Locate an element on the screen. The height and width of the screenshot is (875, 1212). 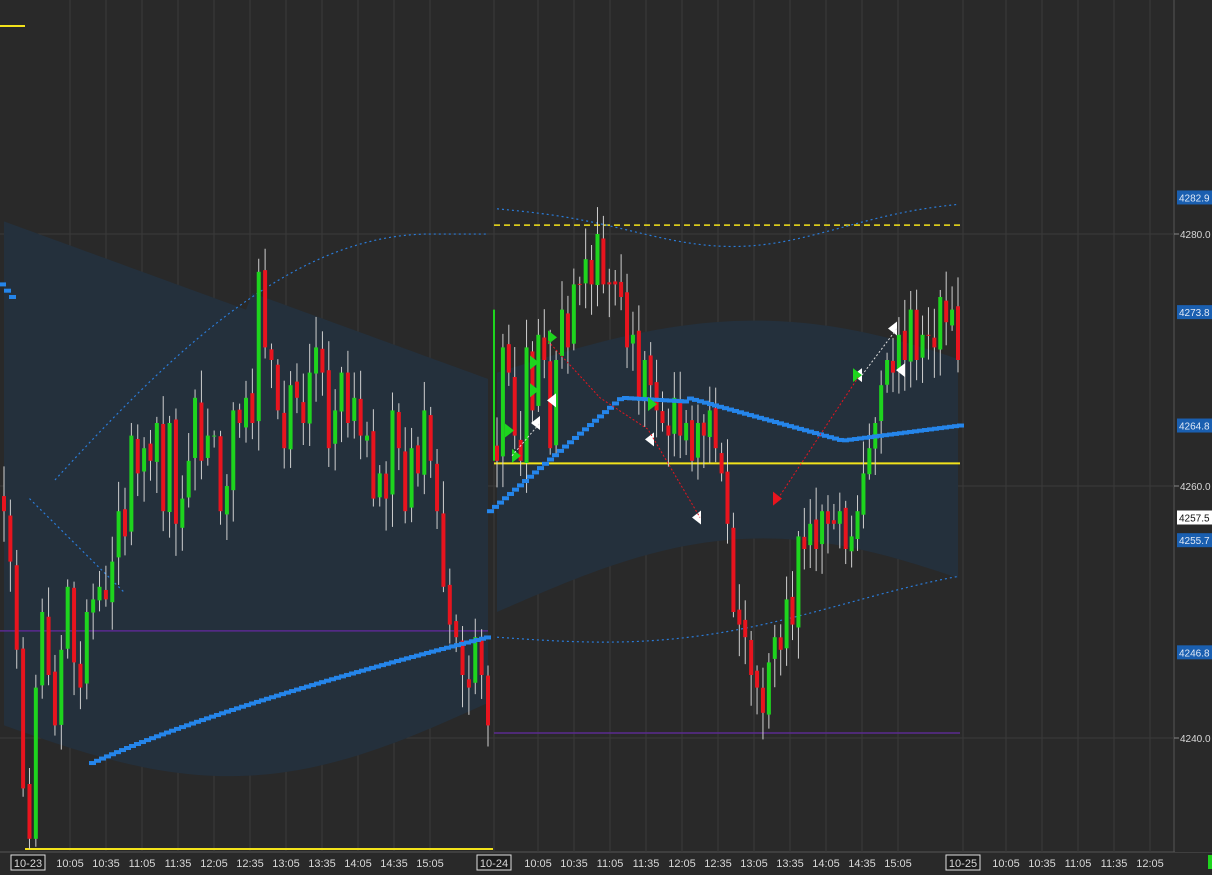
time-label: 13:05 is located at coordinates (286, 864).